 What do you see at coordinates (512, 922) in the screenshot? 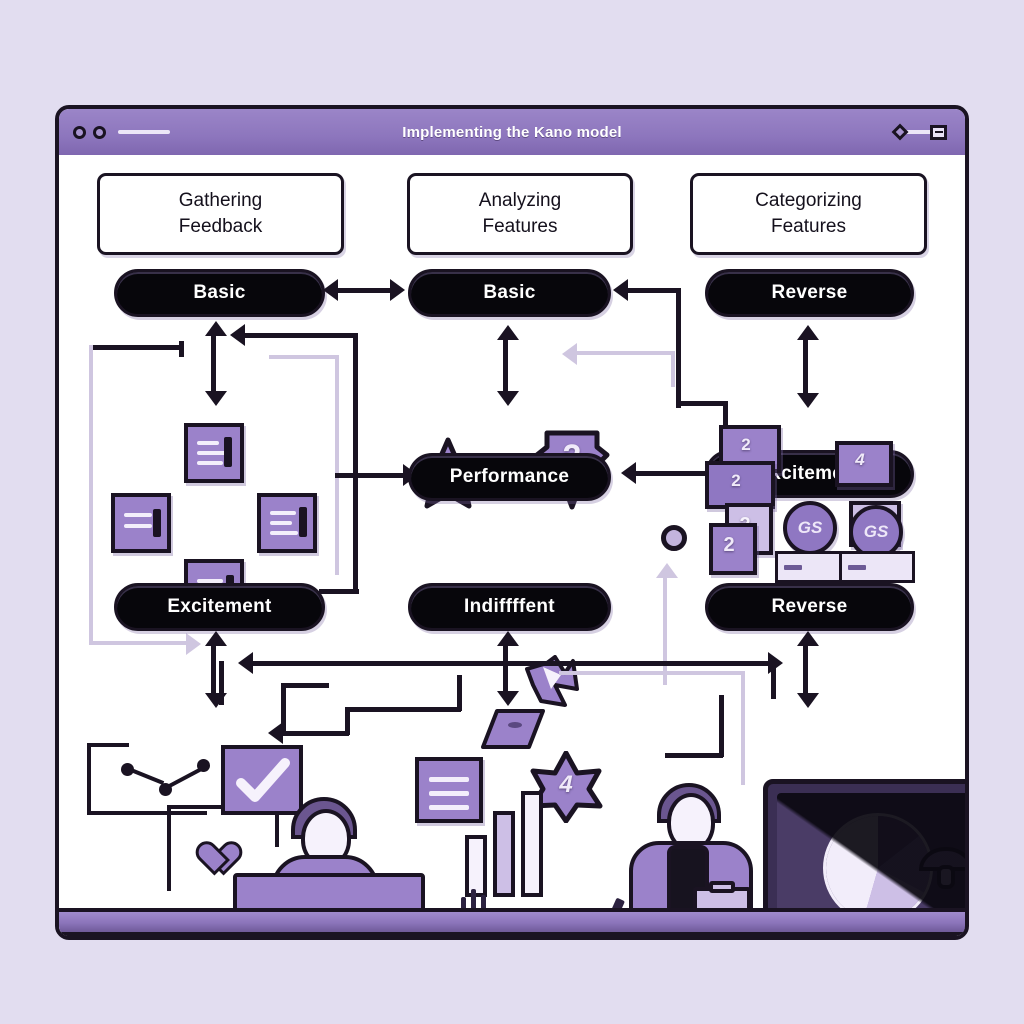
I see `desk-surface` at bounding box center [512, 922].